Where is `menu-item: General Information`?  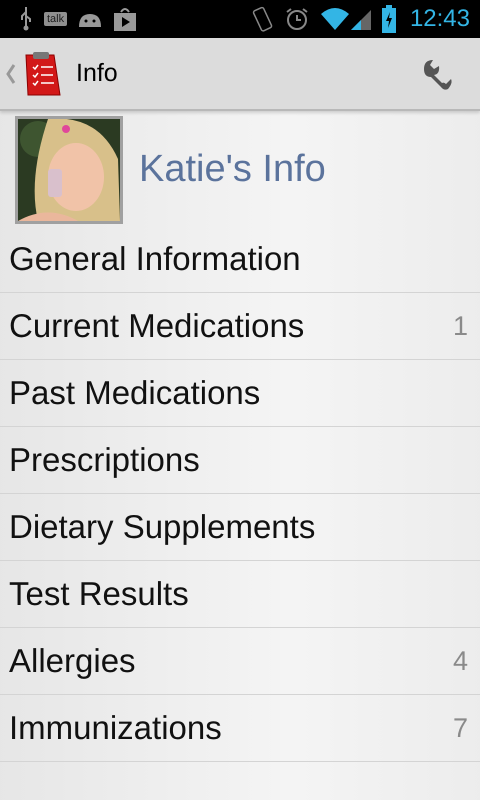 menu-item: General Information is located at coordinates (240, 259).